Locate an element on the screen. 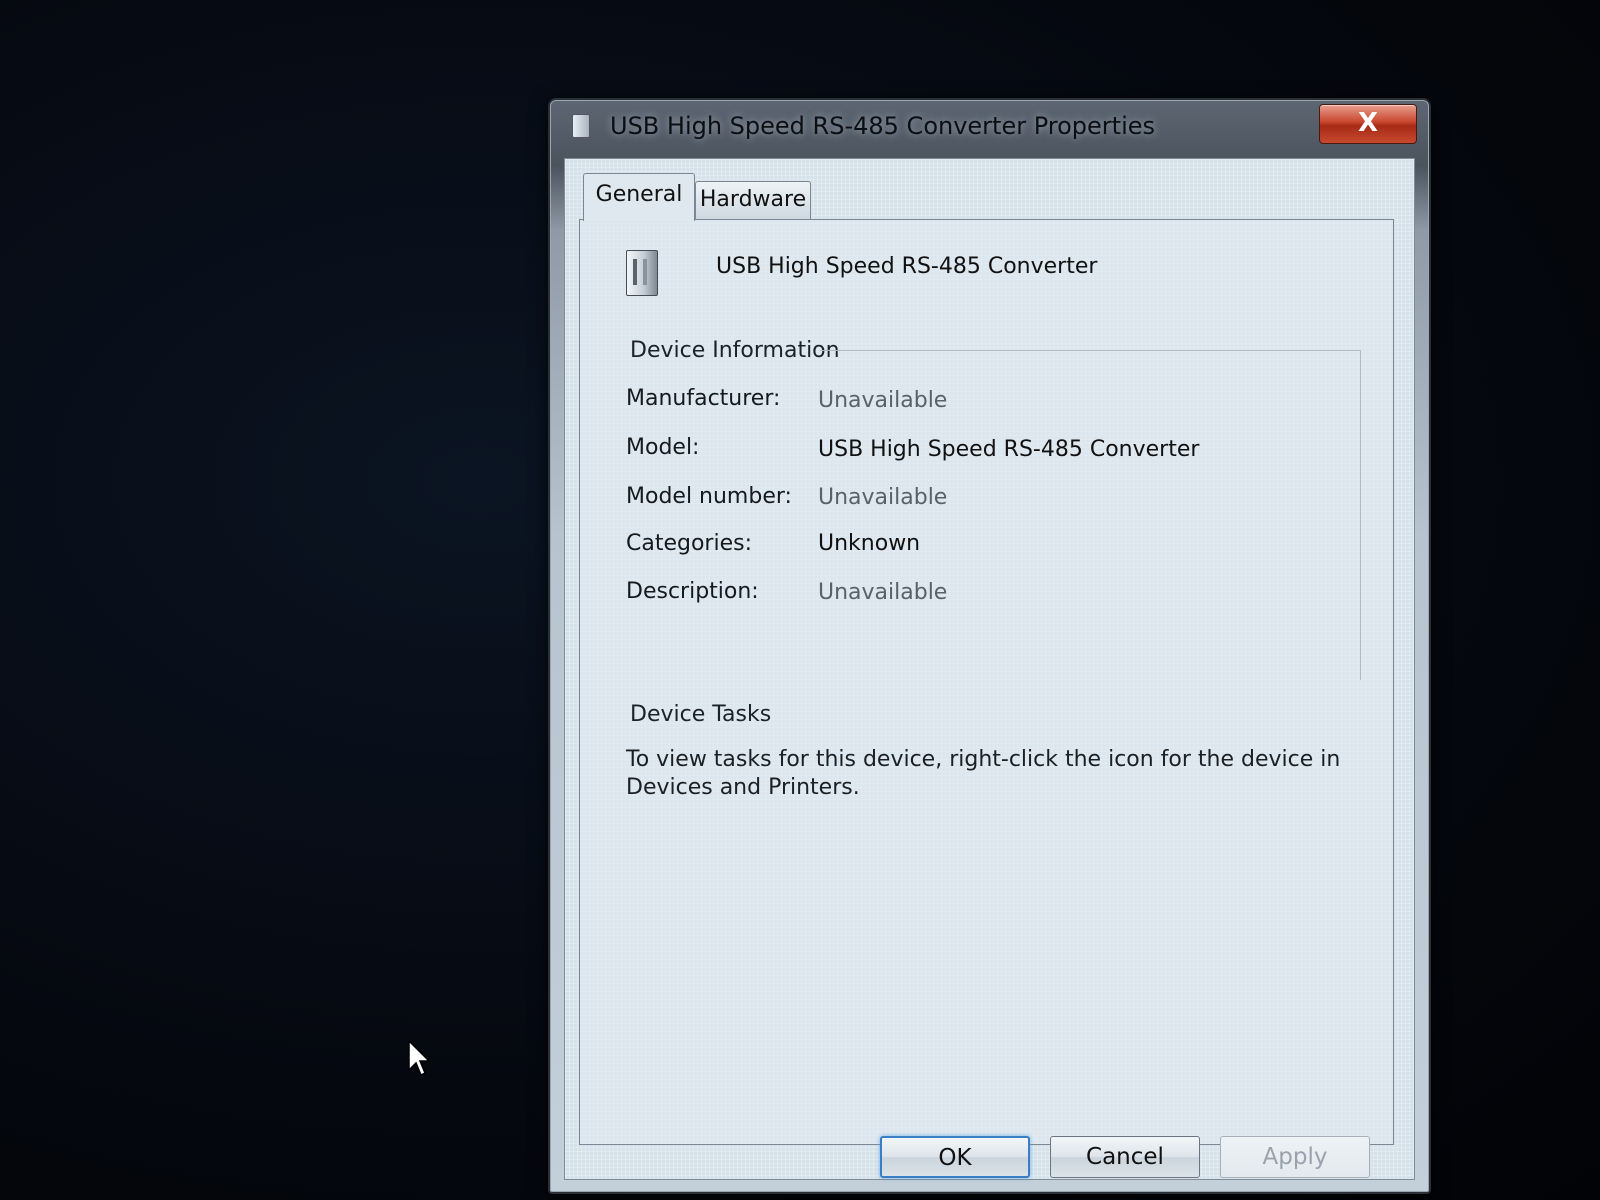  device-tasks-heading: Device Tasks is located at coordinates (701, 714).